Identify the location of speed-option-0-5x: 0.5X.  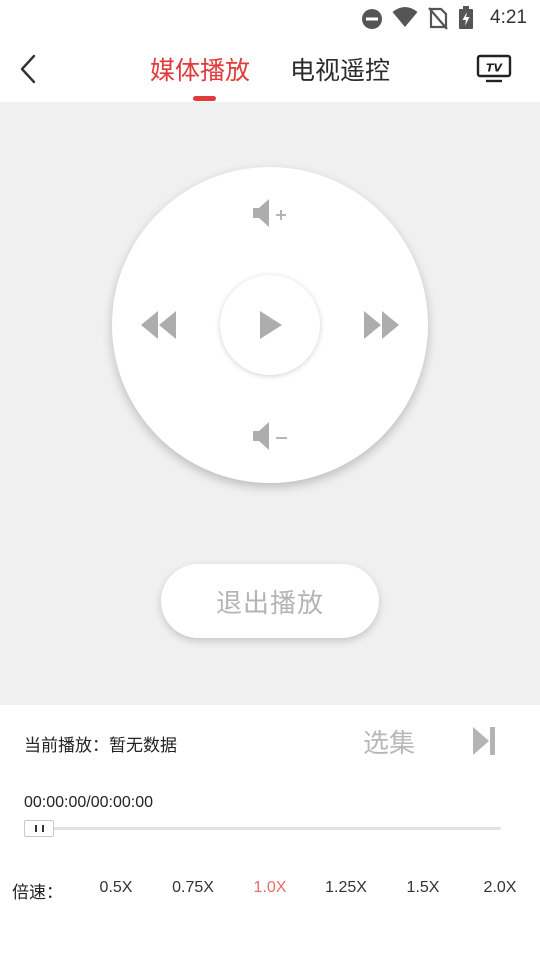
(116, 888).